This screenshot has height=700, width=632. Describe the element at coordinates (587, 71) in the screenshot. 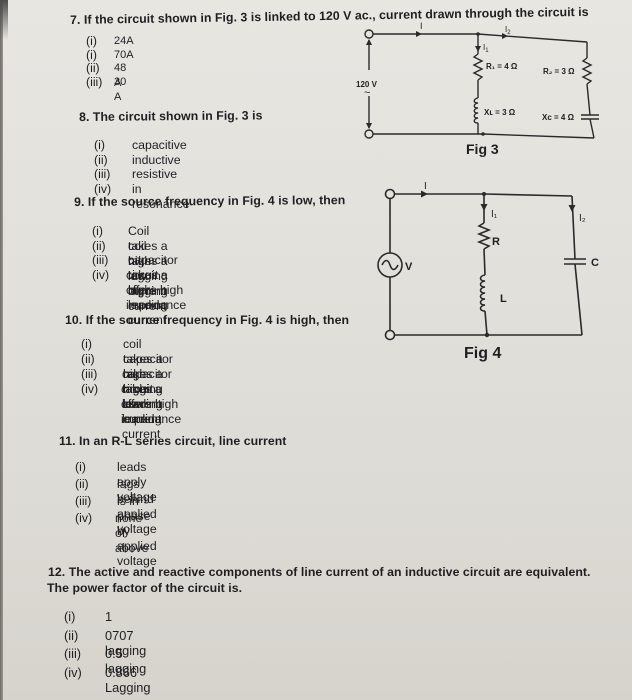

I see `fig3-resistor-r2` at that location.